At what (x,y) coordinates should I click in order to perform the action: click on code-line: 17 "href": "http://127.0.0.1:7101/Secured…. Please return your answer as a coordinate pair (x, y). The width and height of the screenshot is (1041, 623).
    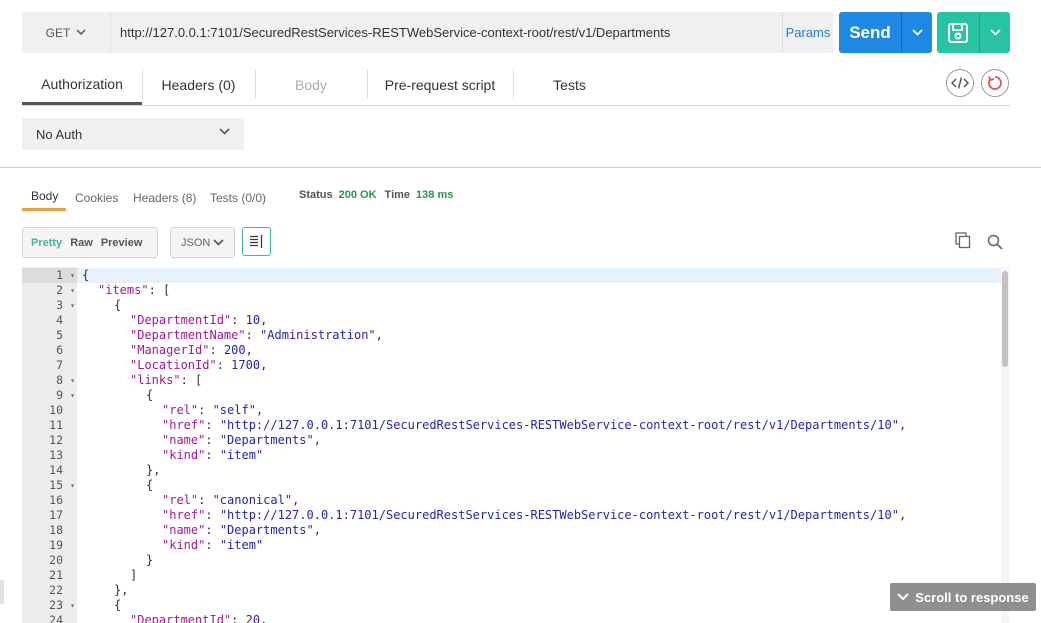
    Looking at the image, I should click on (511, 515).